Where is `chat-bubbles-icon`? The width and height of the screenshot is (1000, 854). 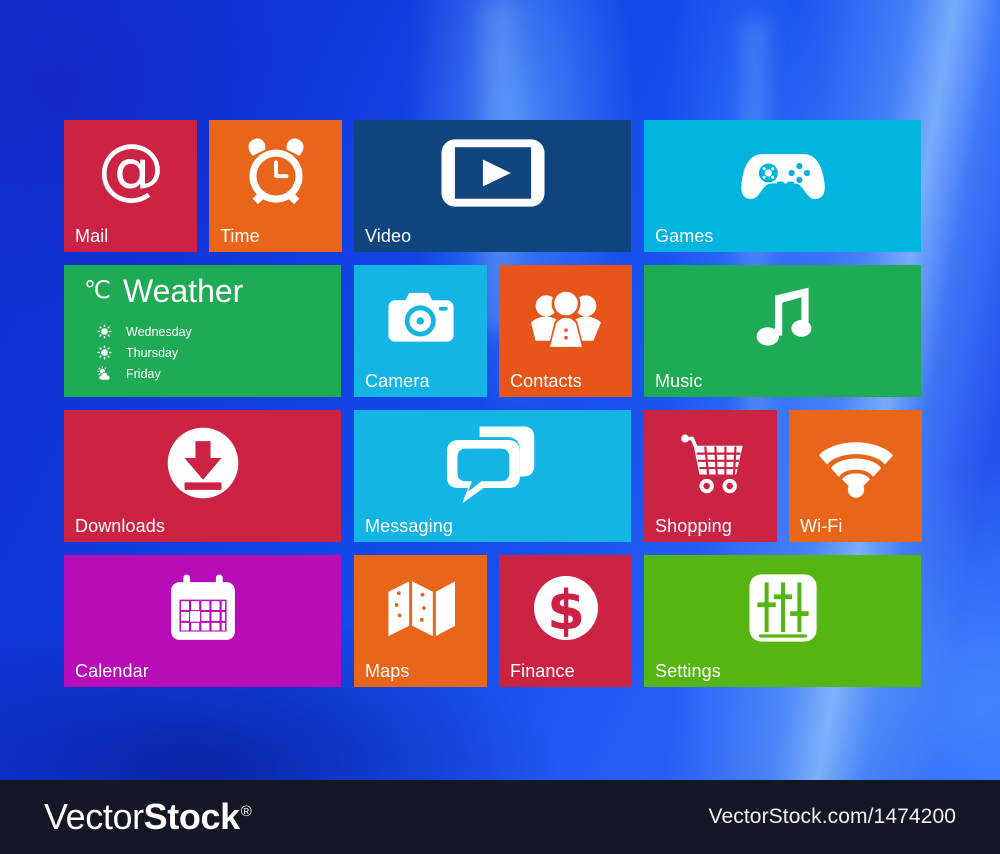 chat-bubbles-icon is located at coordinates (492, 463).